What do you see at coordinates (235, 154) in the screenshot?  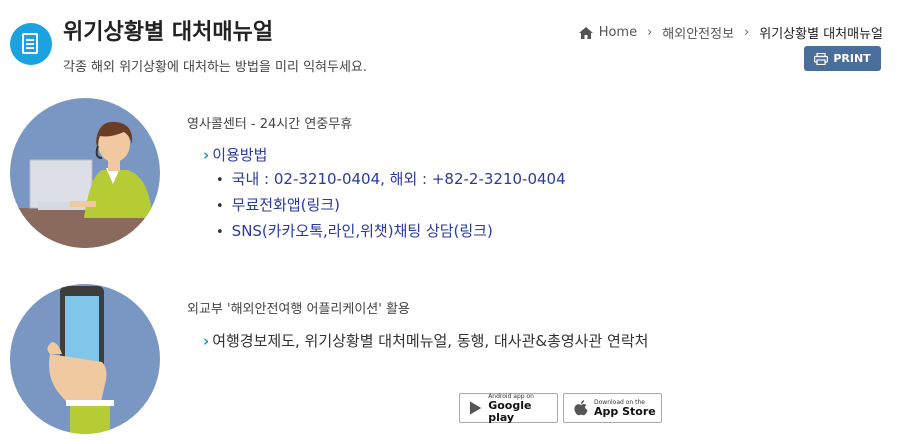 I see `usage-method-link: › 이용방법` at bounding box center [235, 154].